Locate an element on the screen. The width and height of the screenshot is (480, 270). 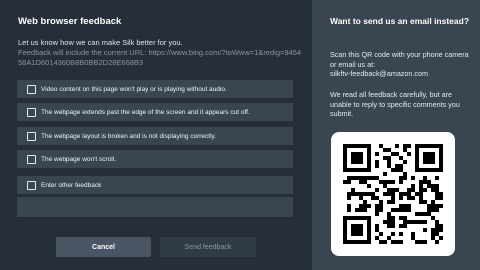
qr-code-icon is located at coordinates (393, 194).